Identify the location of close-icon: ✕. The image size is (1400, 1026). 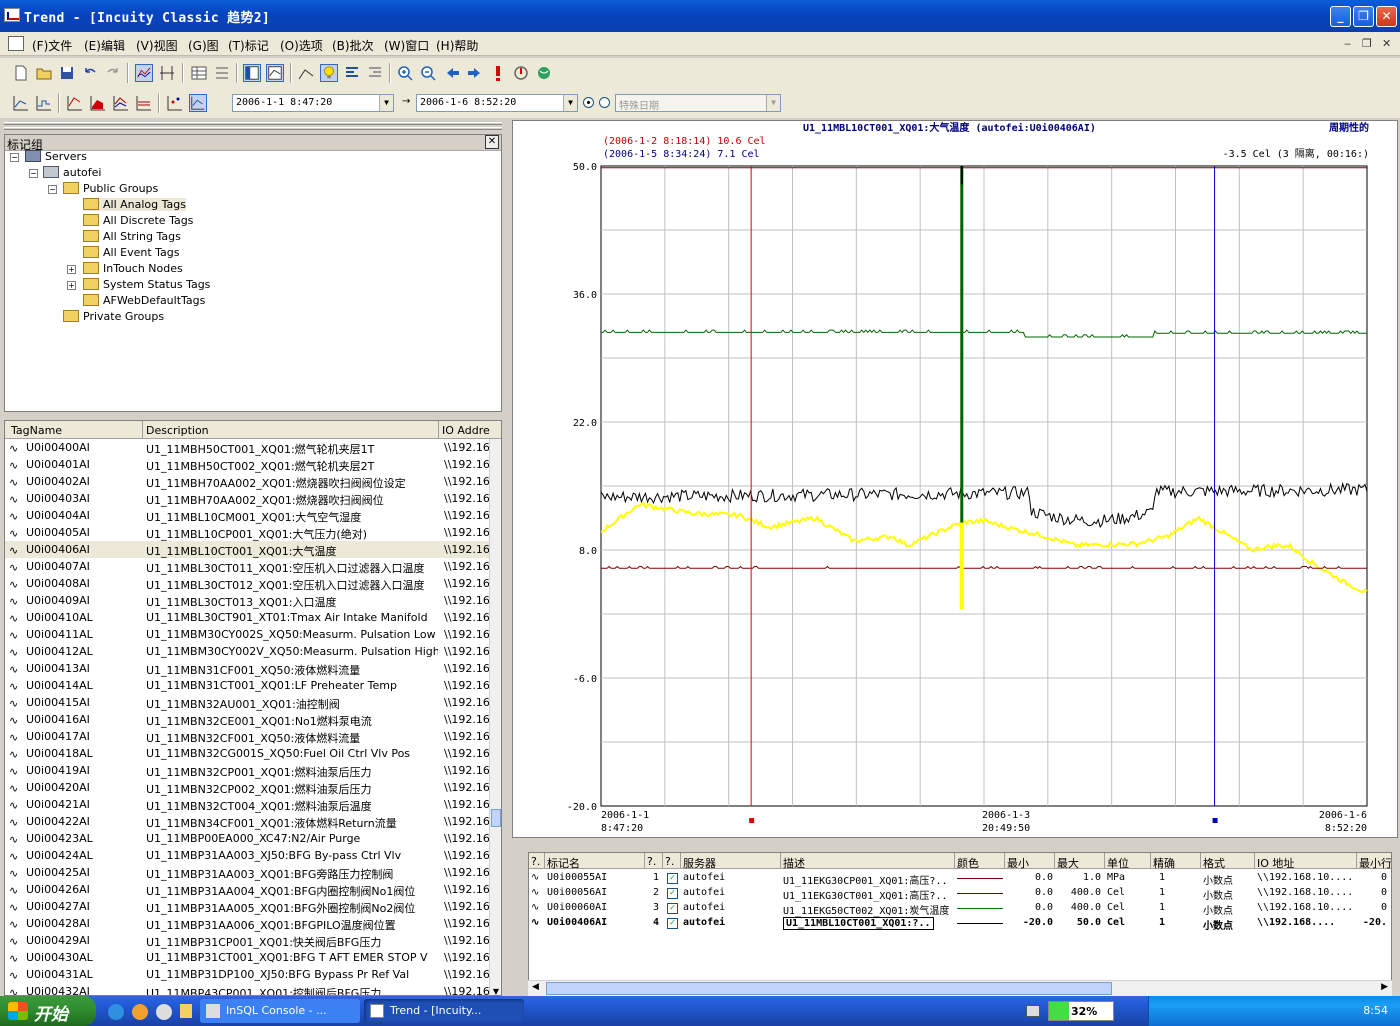
(492, 142).